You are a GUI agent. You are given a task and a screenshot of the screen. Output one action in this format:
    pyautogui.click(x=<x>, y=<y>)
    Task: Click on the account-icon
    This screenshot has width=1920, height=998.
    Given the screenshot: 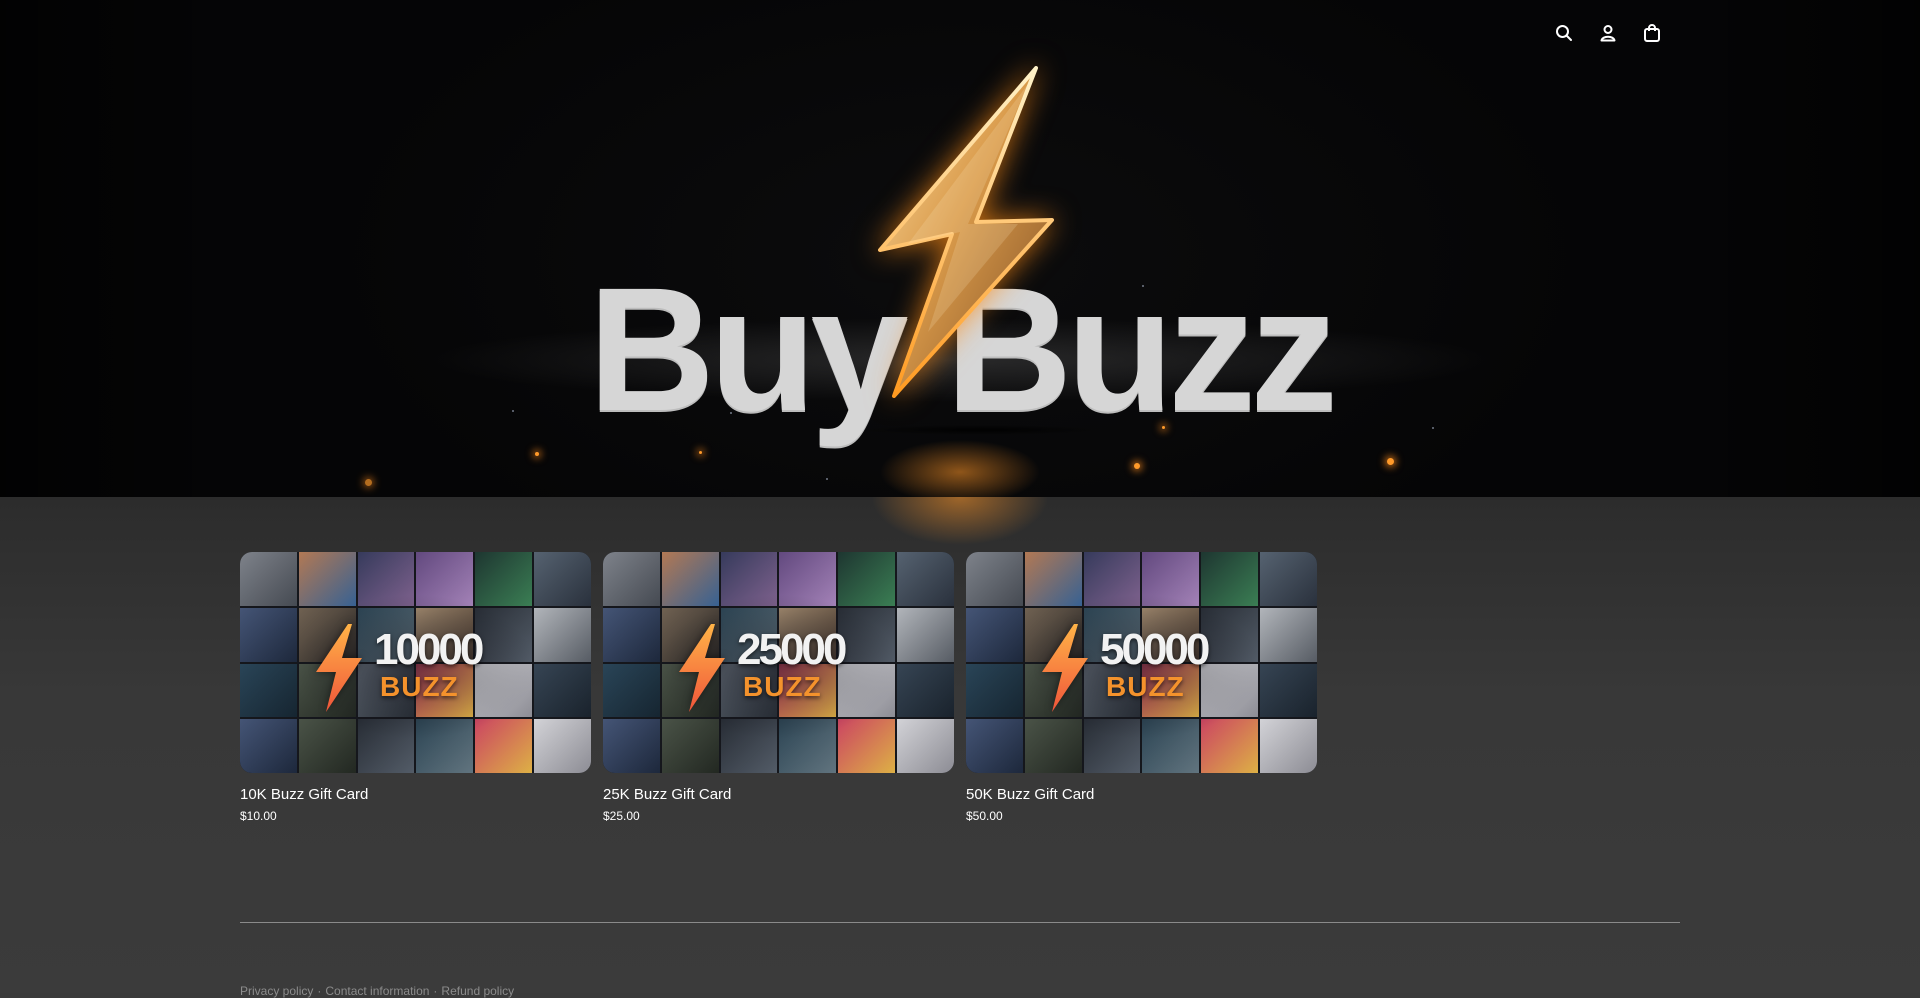 What is the action you would take?
    pyautogui.click(x=1608, y=33)
    